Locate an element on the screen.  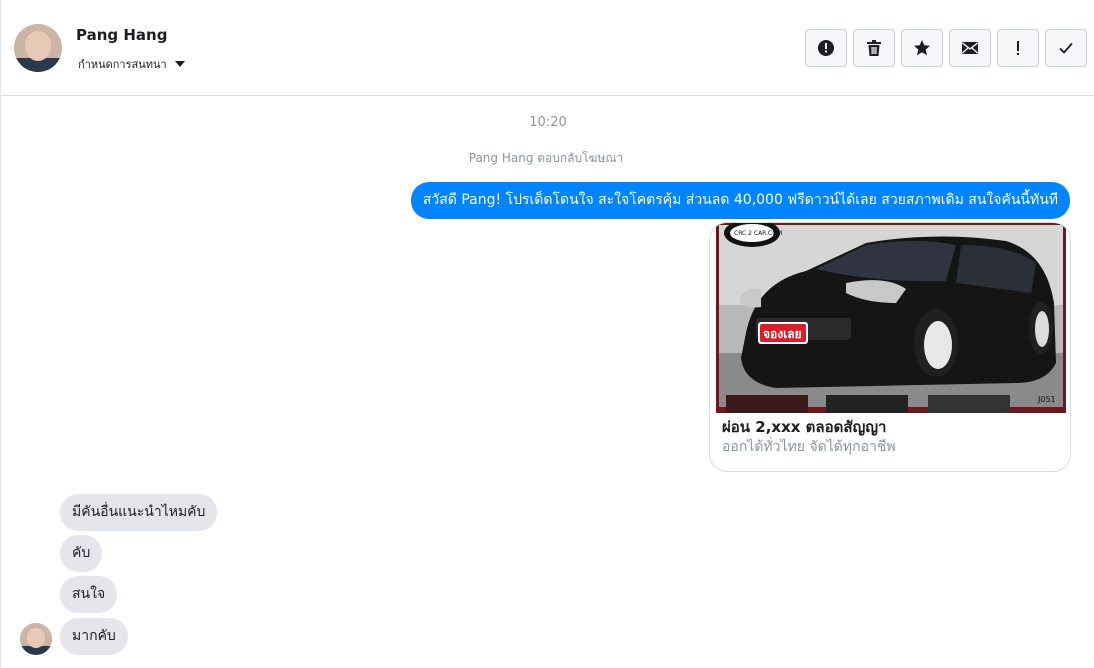
ad-sticker-text: จองเลย is located at coordinates (782, 334).